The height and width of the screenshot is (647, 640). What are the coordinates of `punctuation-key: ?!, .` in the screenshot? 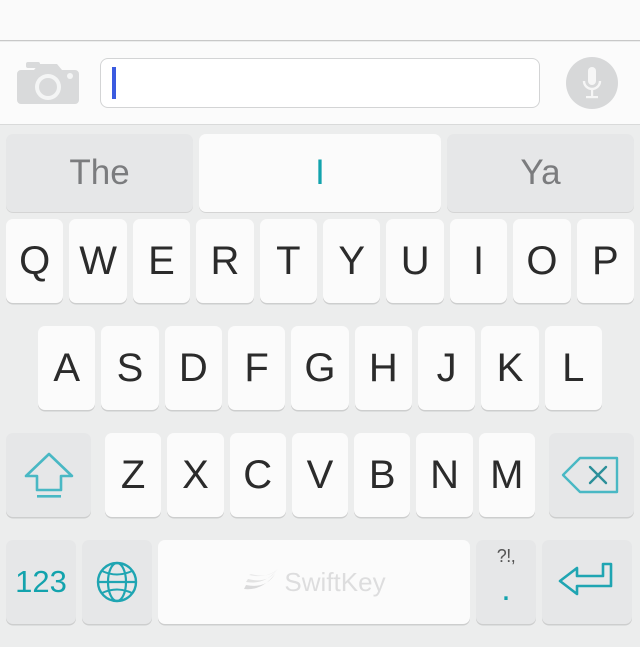 It's located at (506, 582).